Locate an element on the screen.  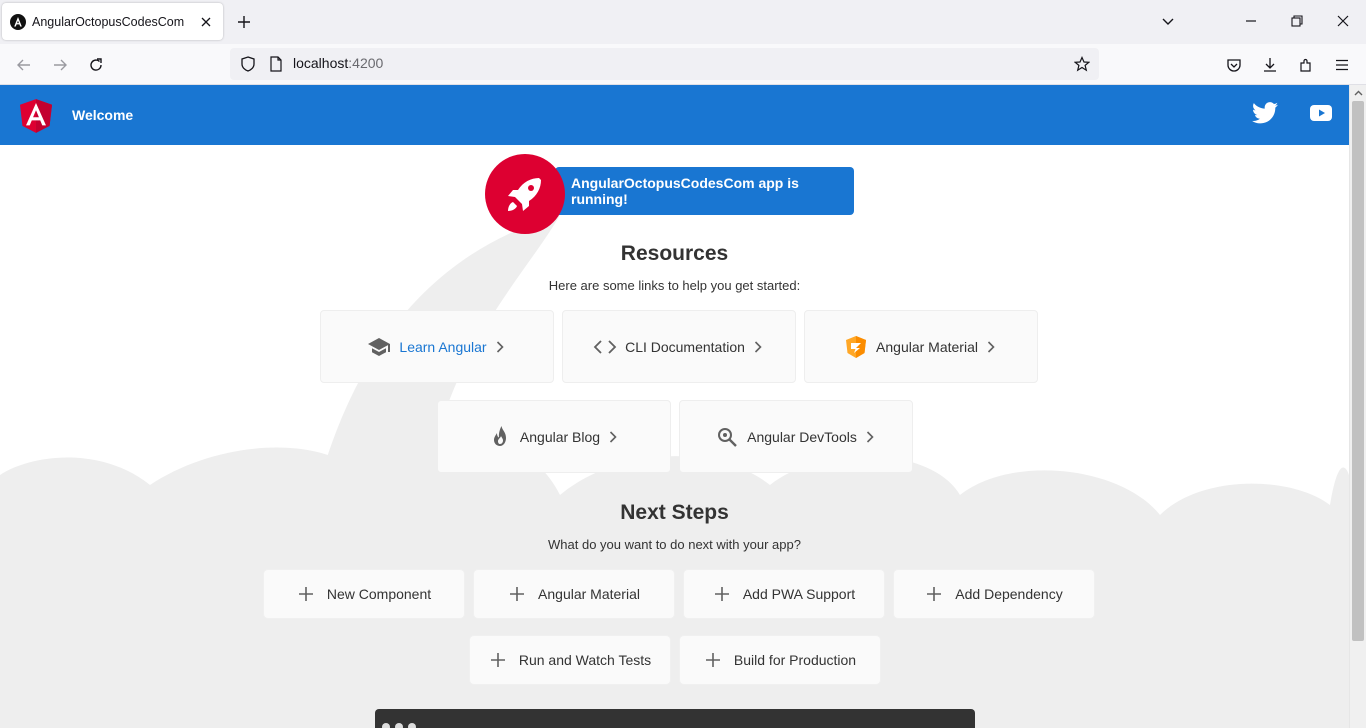
angular-blog-card: Angular Blog is located at coordinates (554, 436).